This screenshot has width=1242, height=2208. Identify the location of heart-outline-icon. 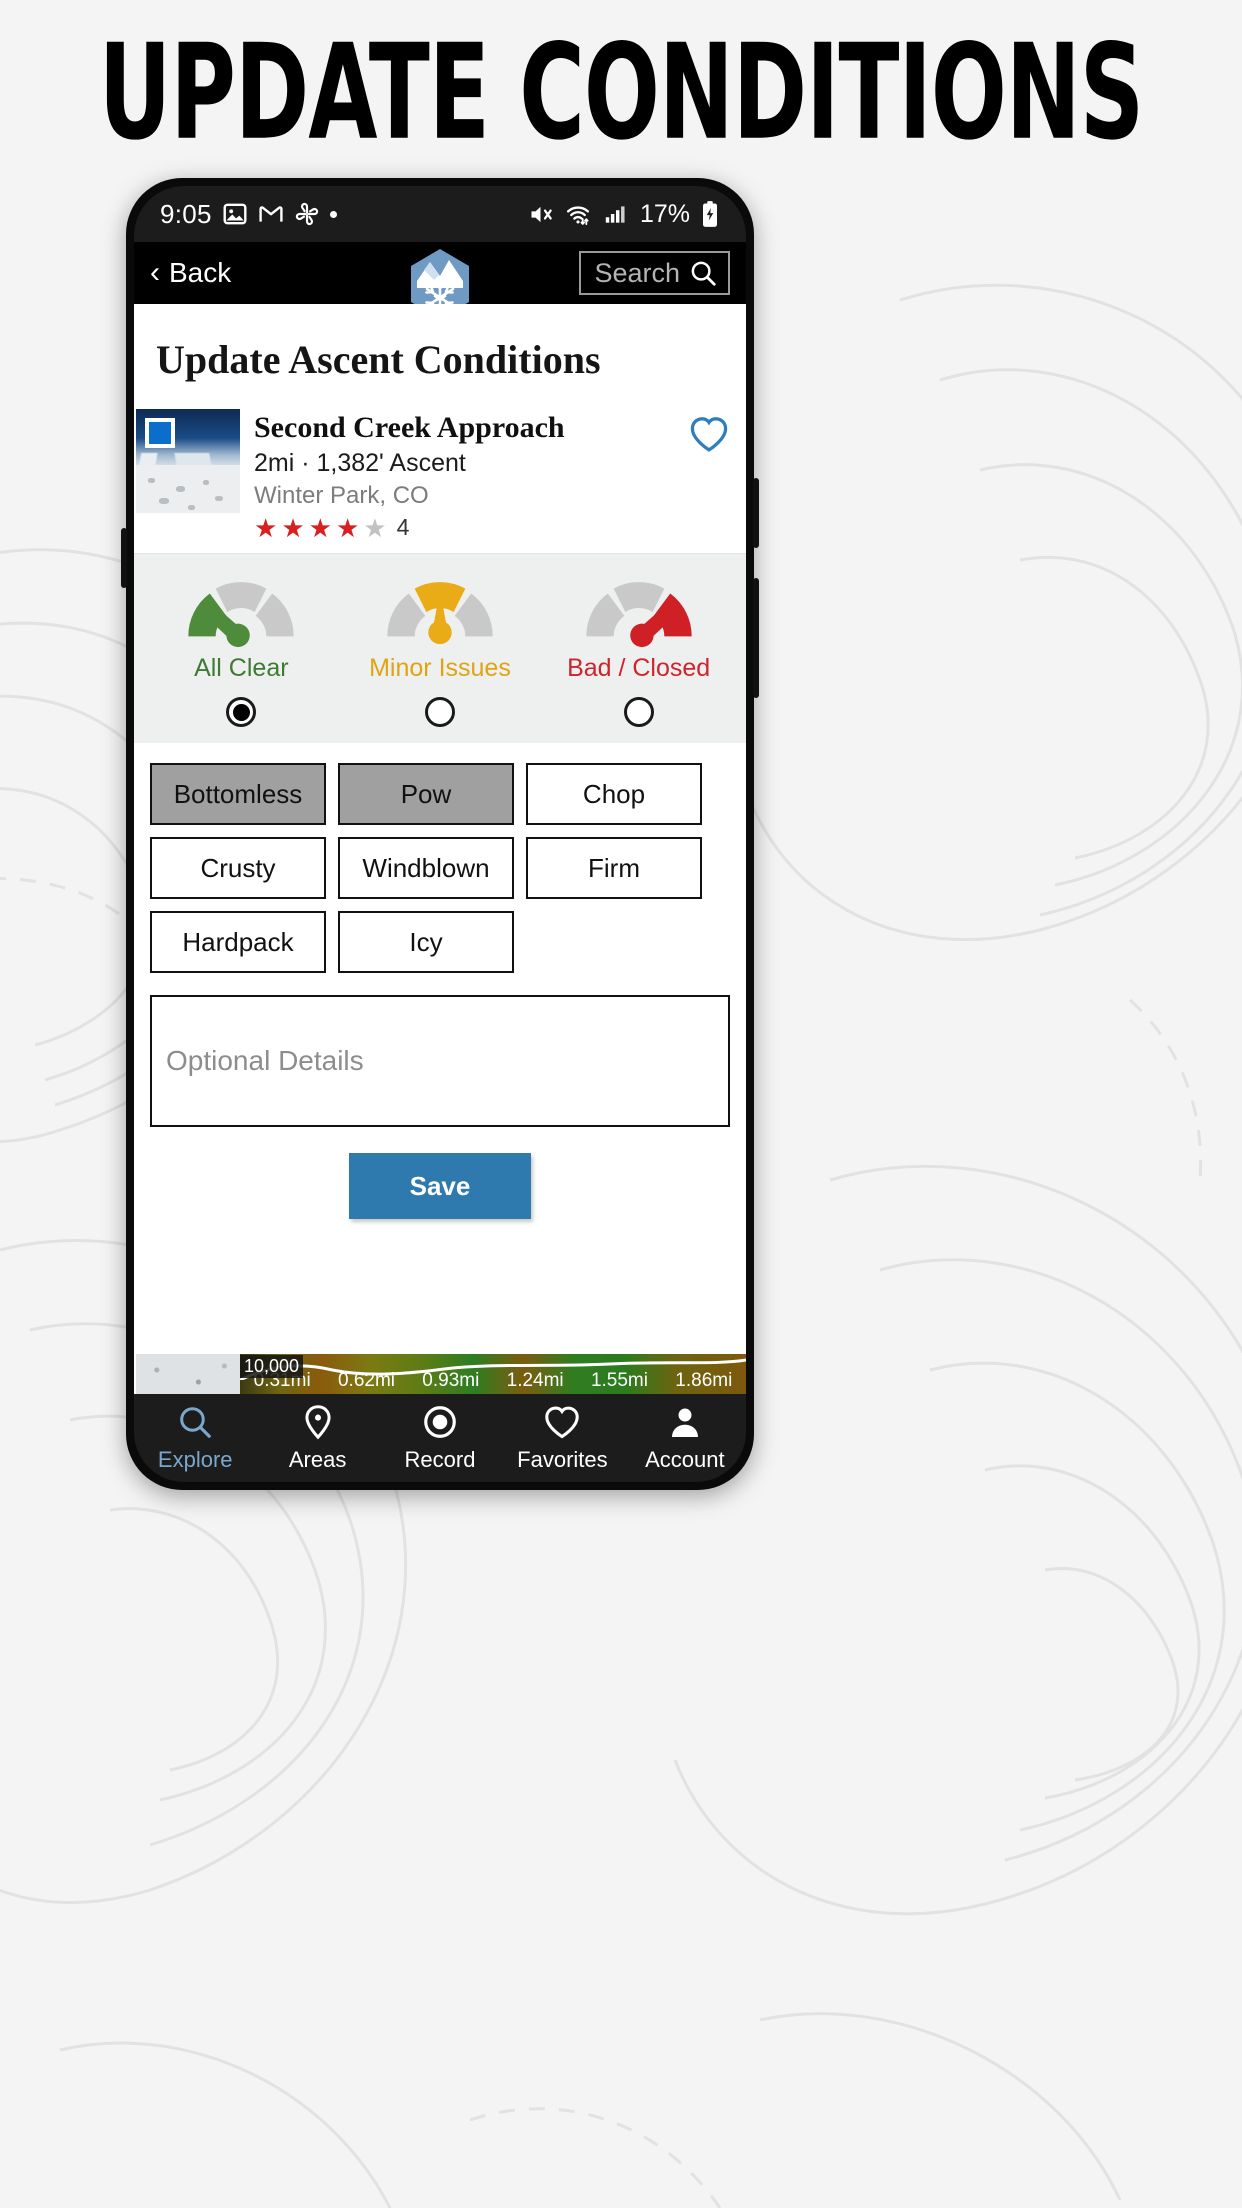
(709, 434).